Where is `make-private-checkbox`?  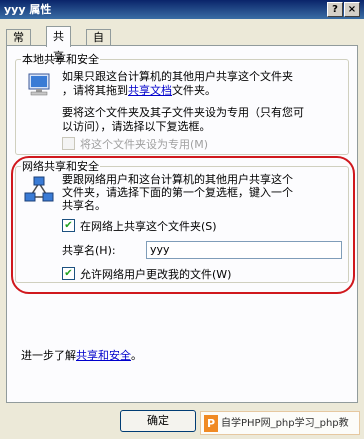
make-private-checkbox is located at coordinates (68, 143).